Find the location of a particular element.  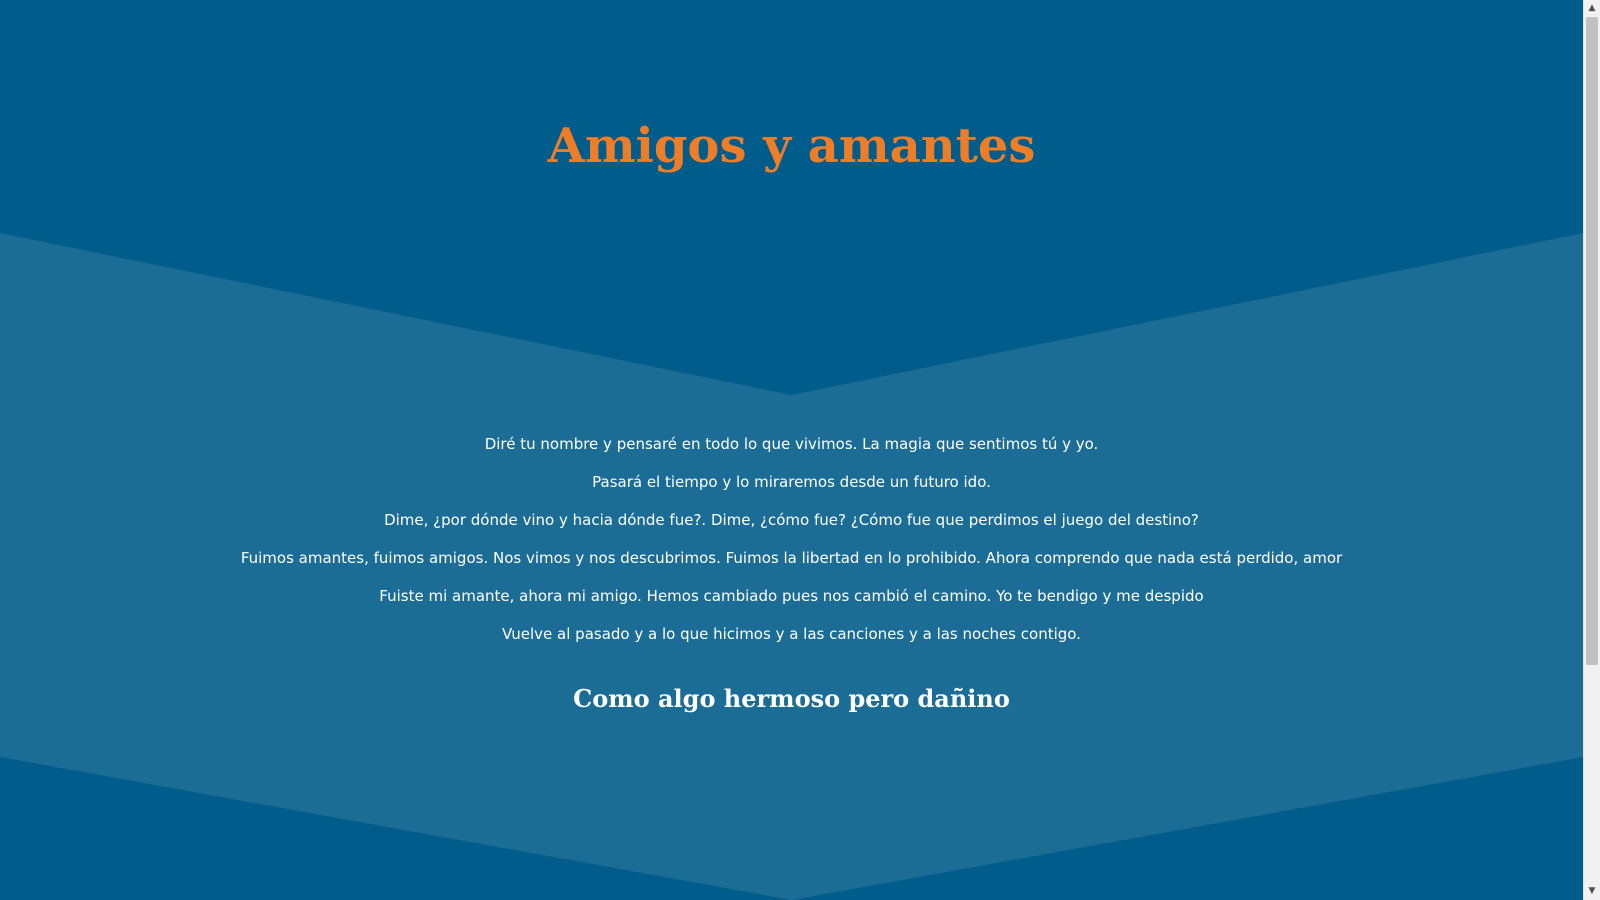

page-title: Amigos y amantes is located at coordinates (791, 146).